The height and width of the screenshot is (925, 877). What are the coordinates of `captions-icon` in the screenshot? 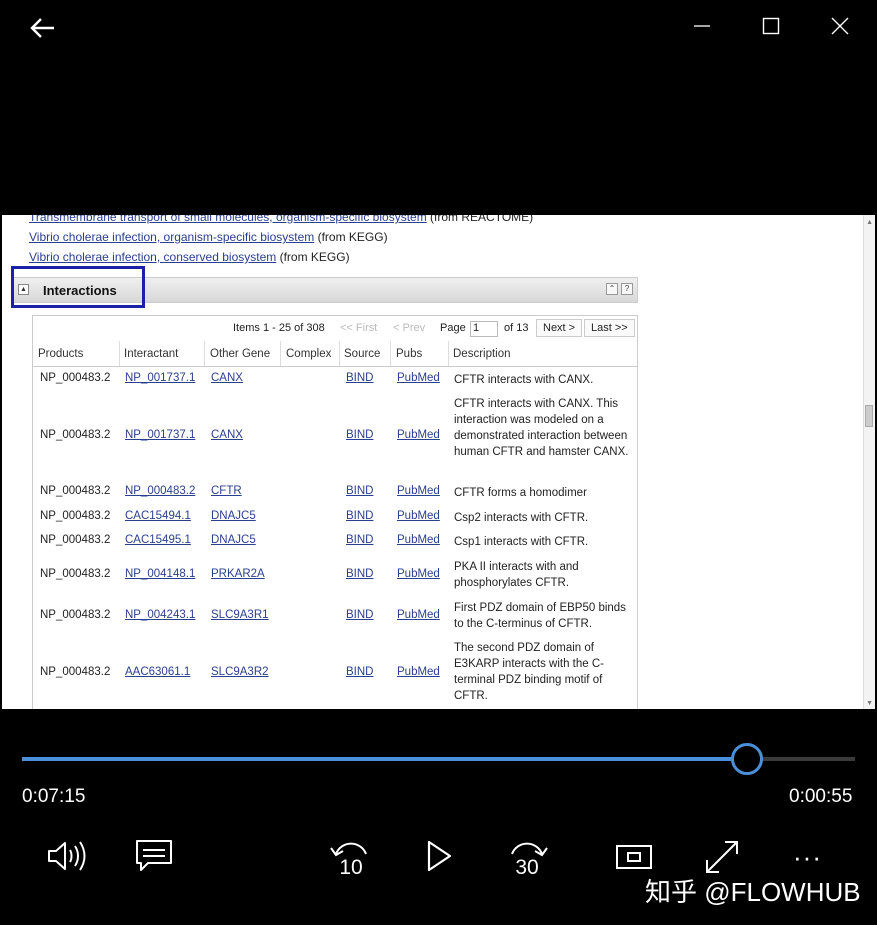 It's located at (154, 855).